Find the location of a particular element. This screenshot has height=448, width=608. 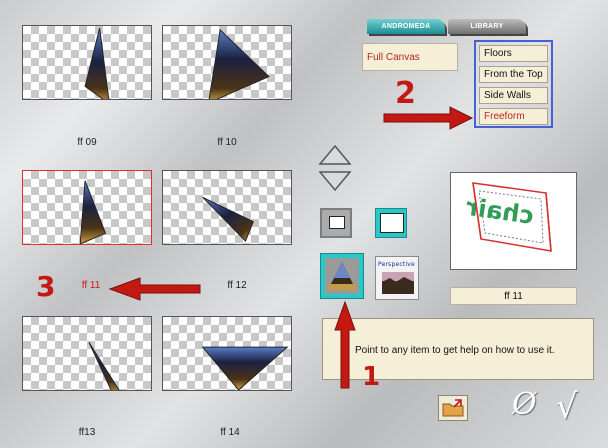

arrow-up-annotation is located at coordinates (345, 344).